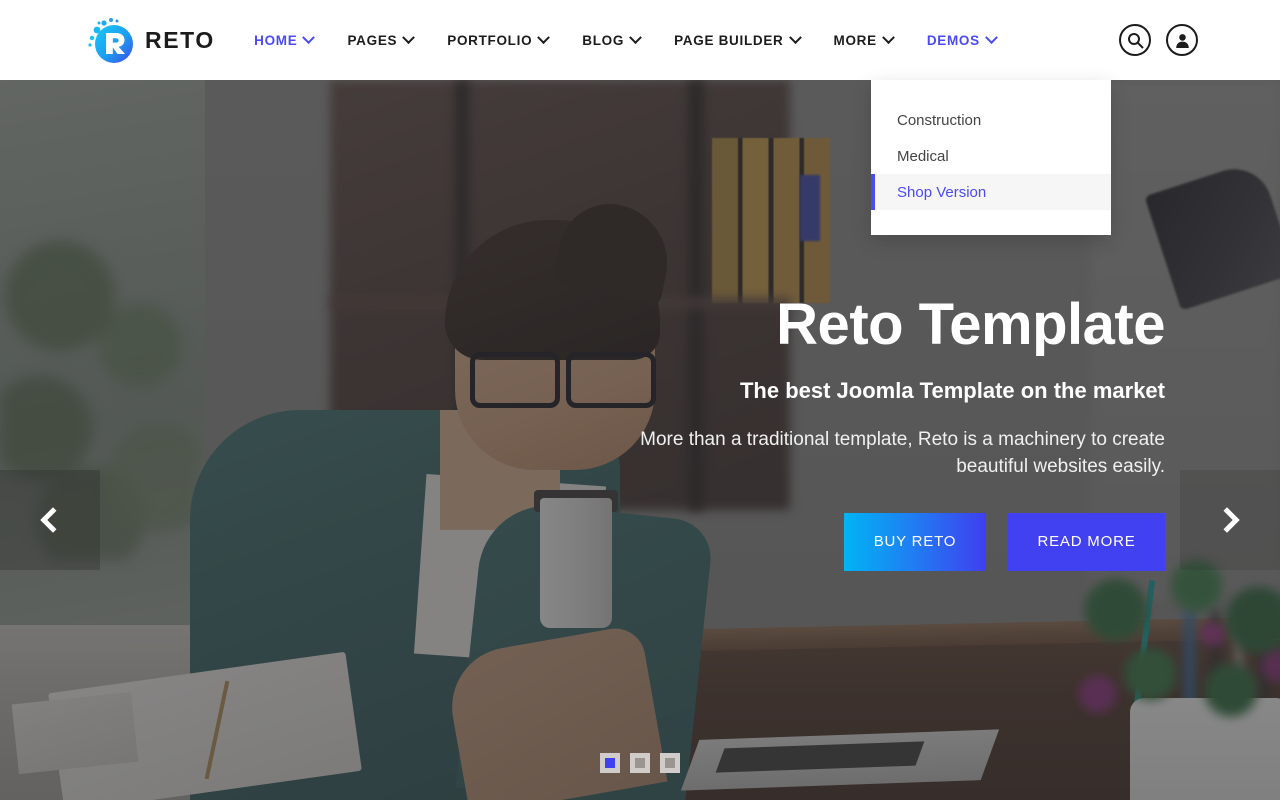 The image size is (1280, 800). What do you see at coordinates (991, 192) in the screenshot?
I see `dropdown-item-shop-version: Shop Version` at bounding box center [991, 192].